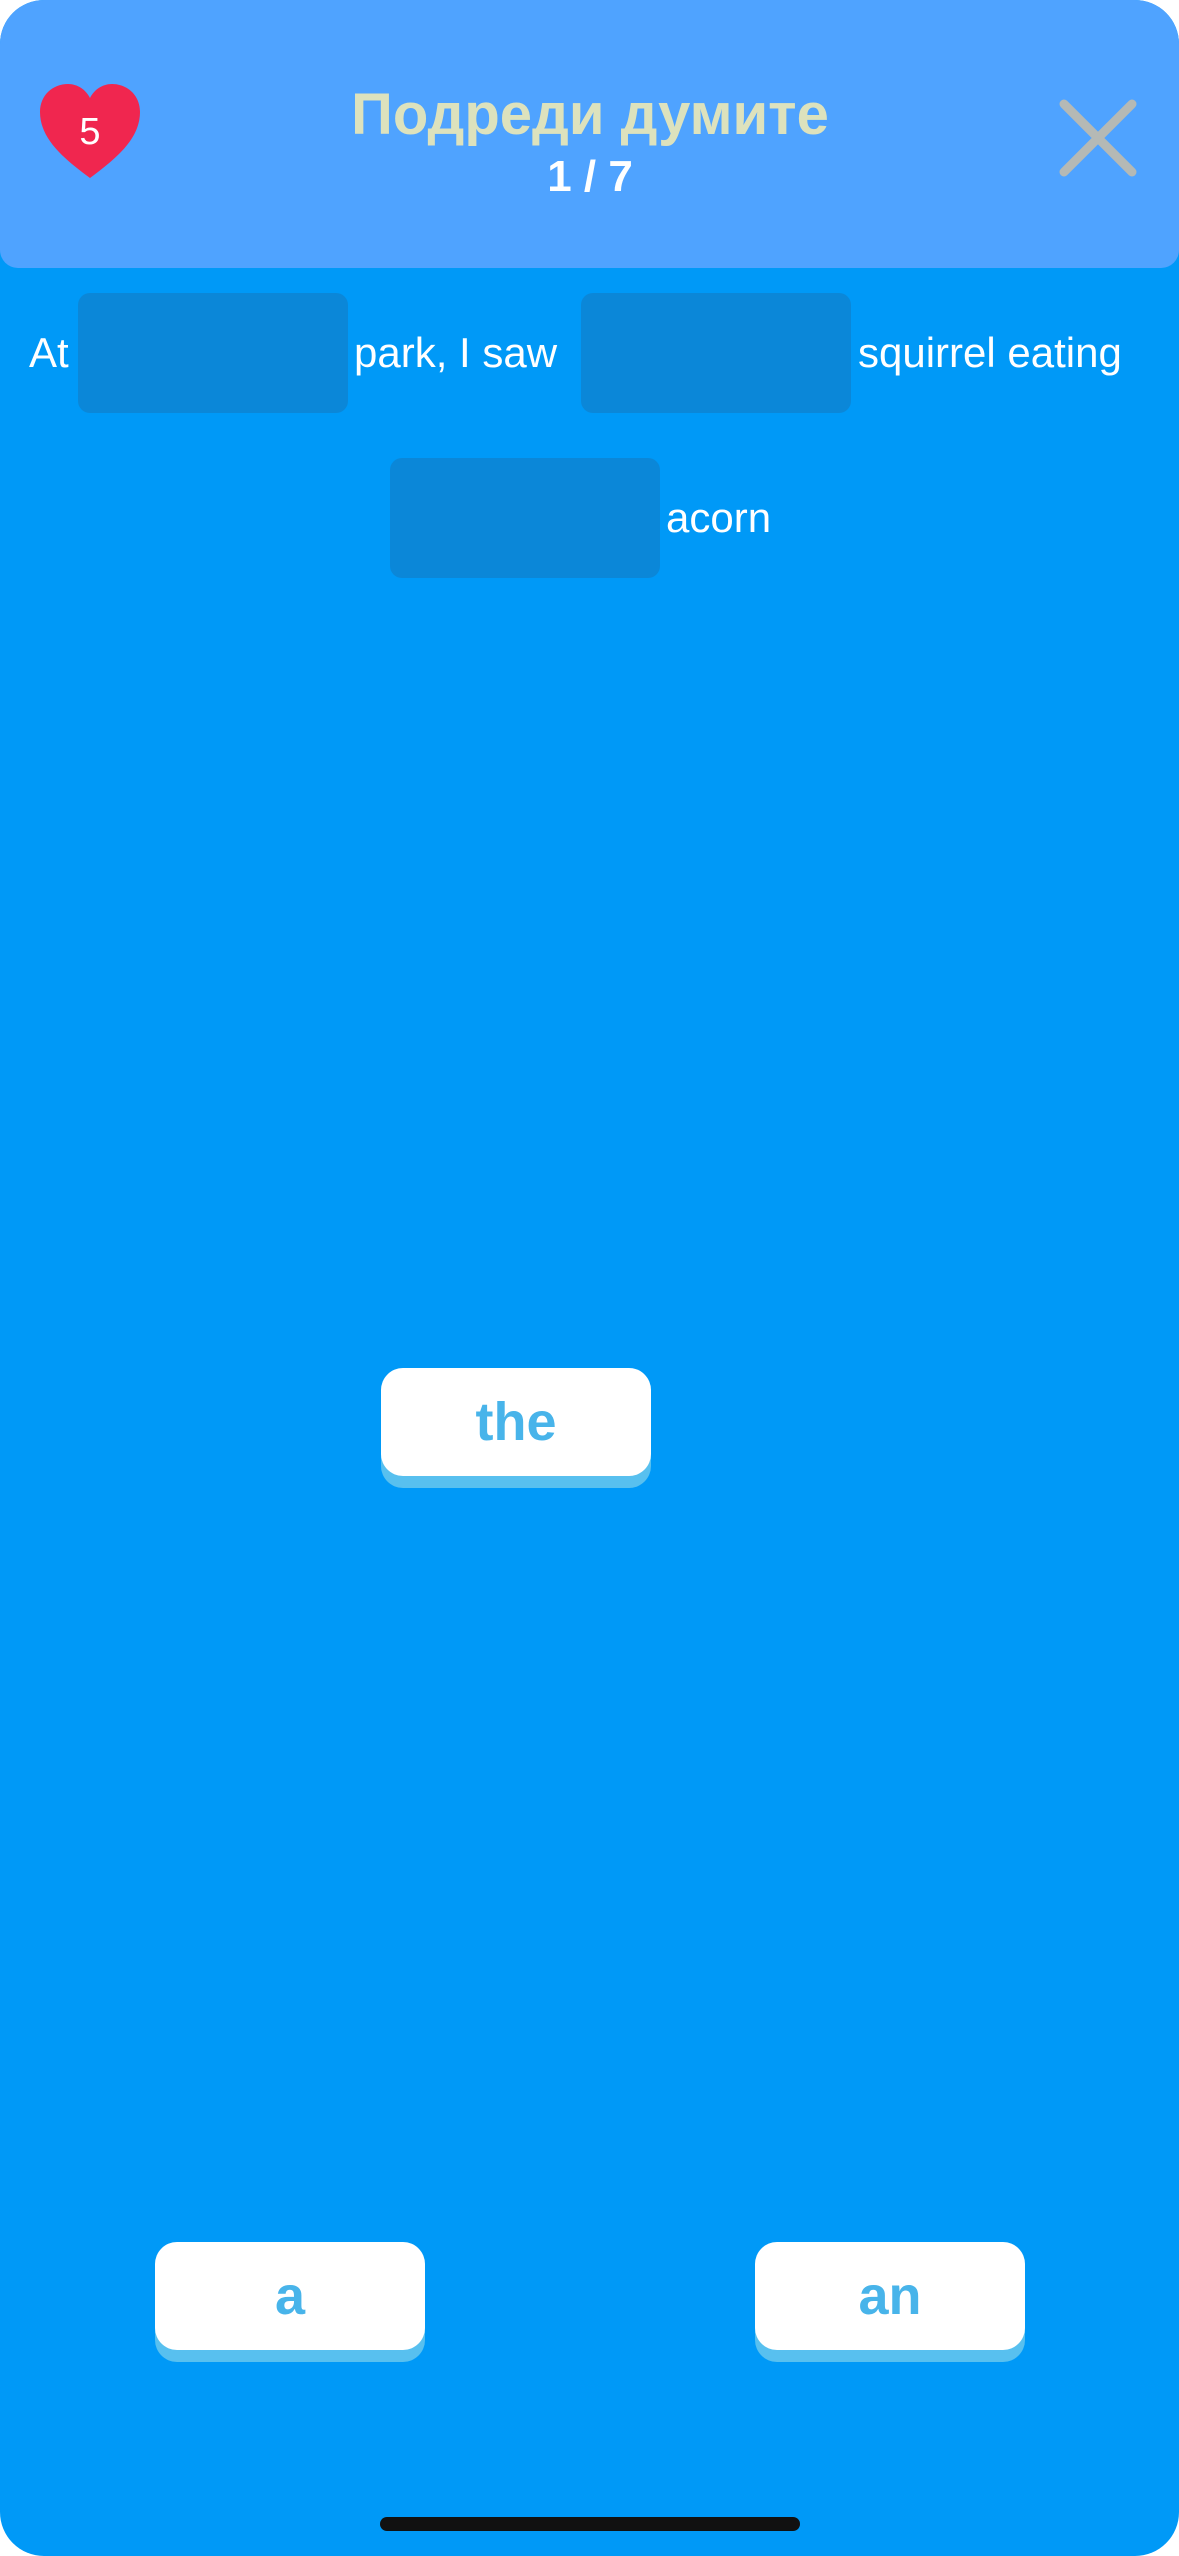  What do you see at coordinates (890, 2296) in the screenshot?
I see `word-tile-an: an` at bounding box center [890, 2296].